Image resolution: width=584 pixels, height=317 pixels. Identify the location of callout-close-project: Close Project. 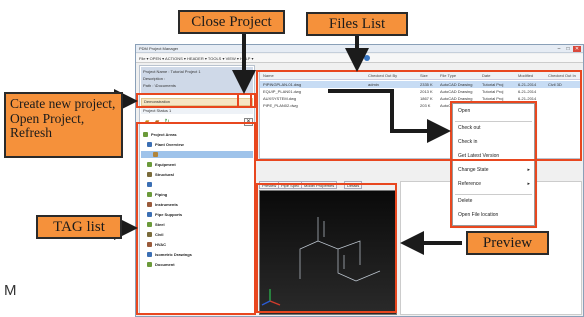
(231, 22).